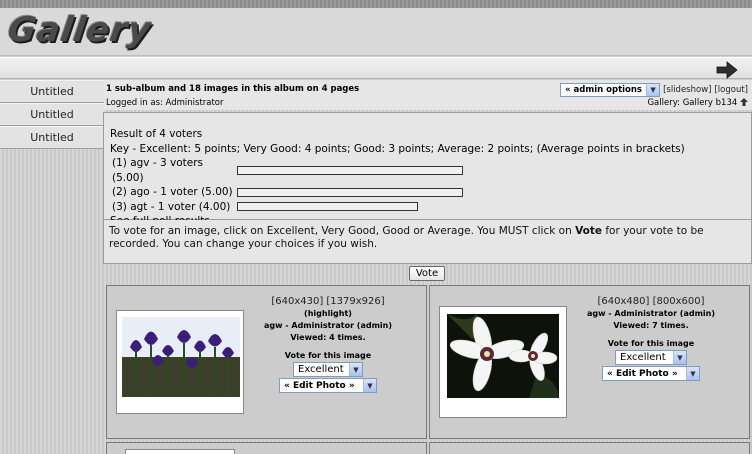 The image size is (752, 454). I want to click on poll-result-label: (1) agv - 3 voters (5.00), so click(158, 170).